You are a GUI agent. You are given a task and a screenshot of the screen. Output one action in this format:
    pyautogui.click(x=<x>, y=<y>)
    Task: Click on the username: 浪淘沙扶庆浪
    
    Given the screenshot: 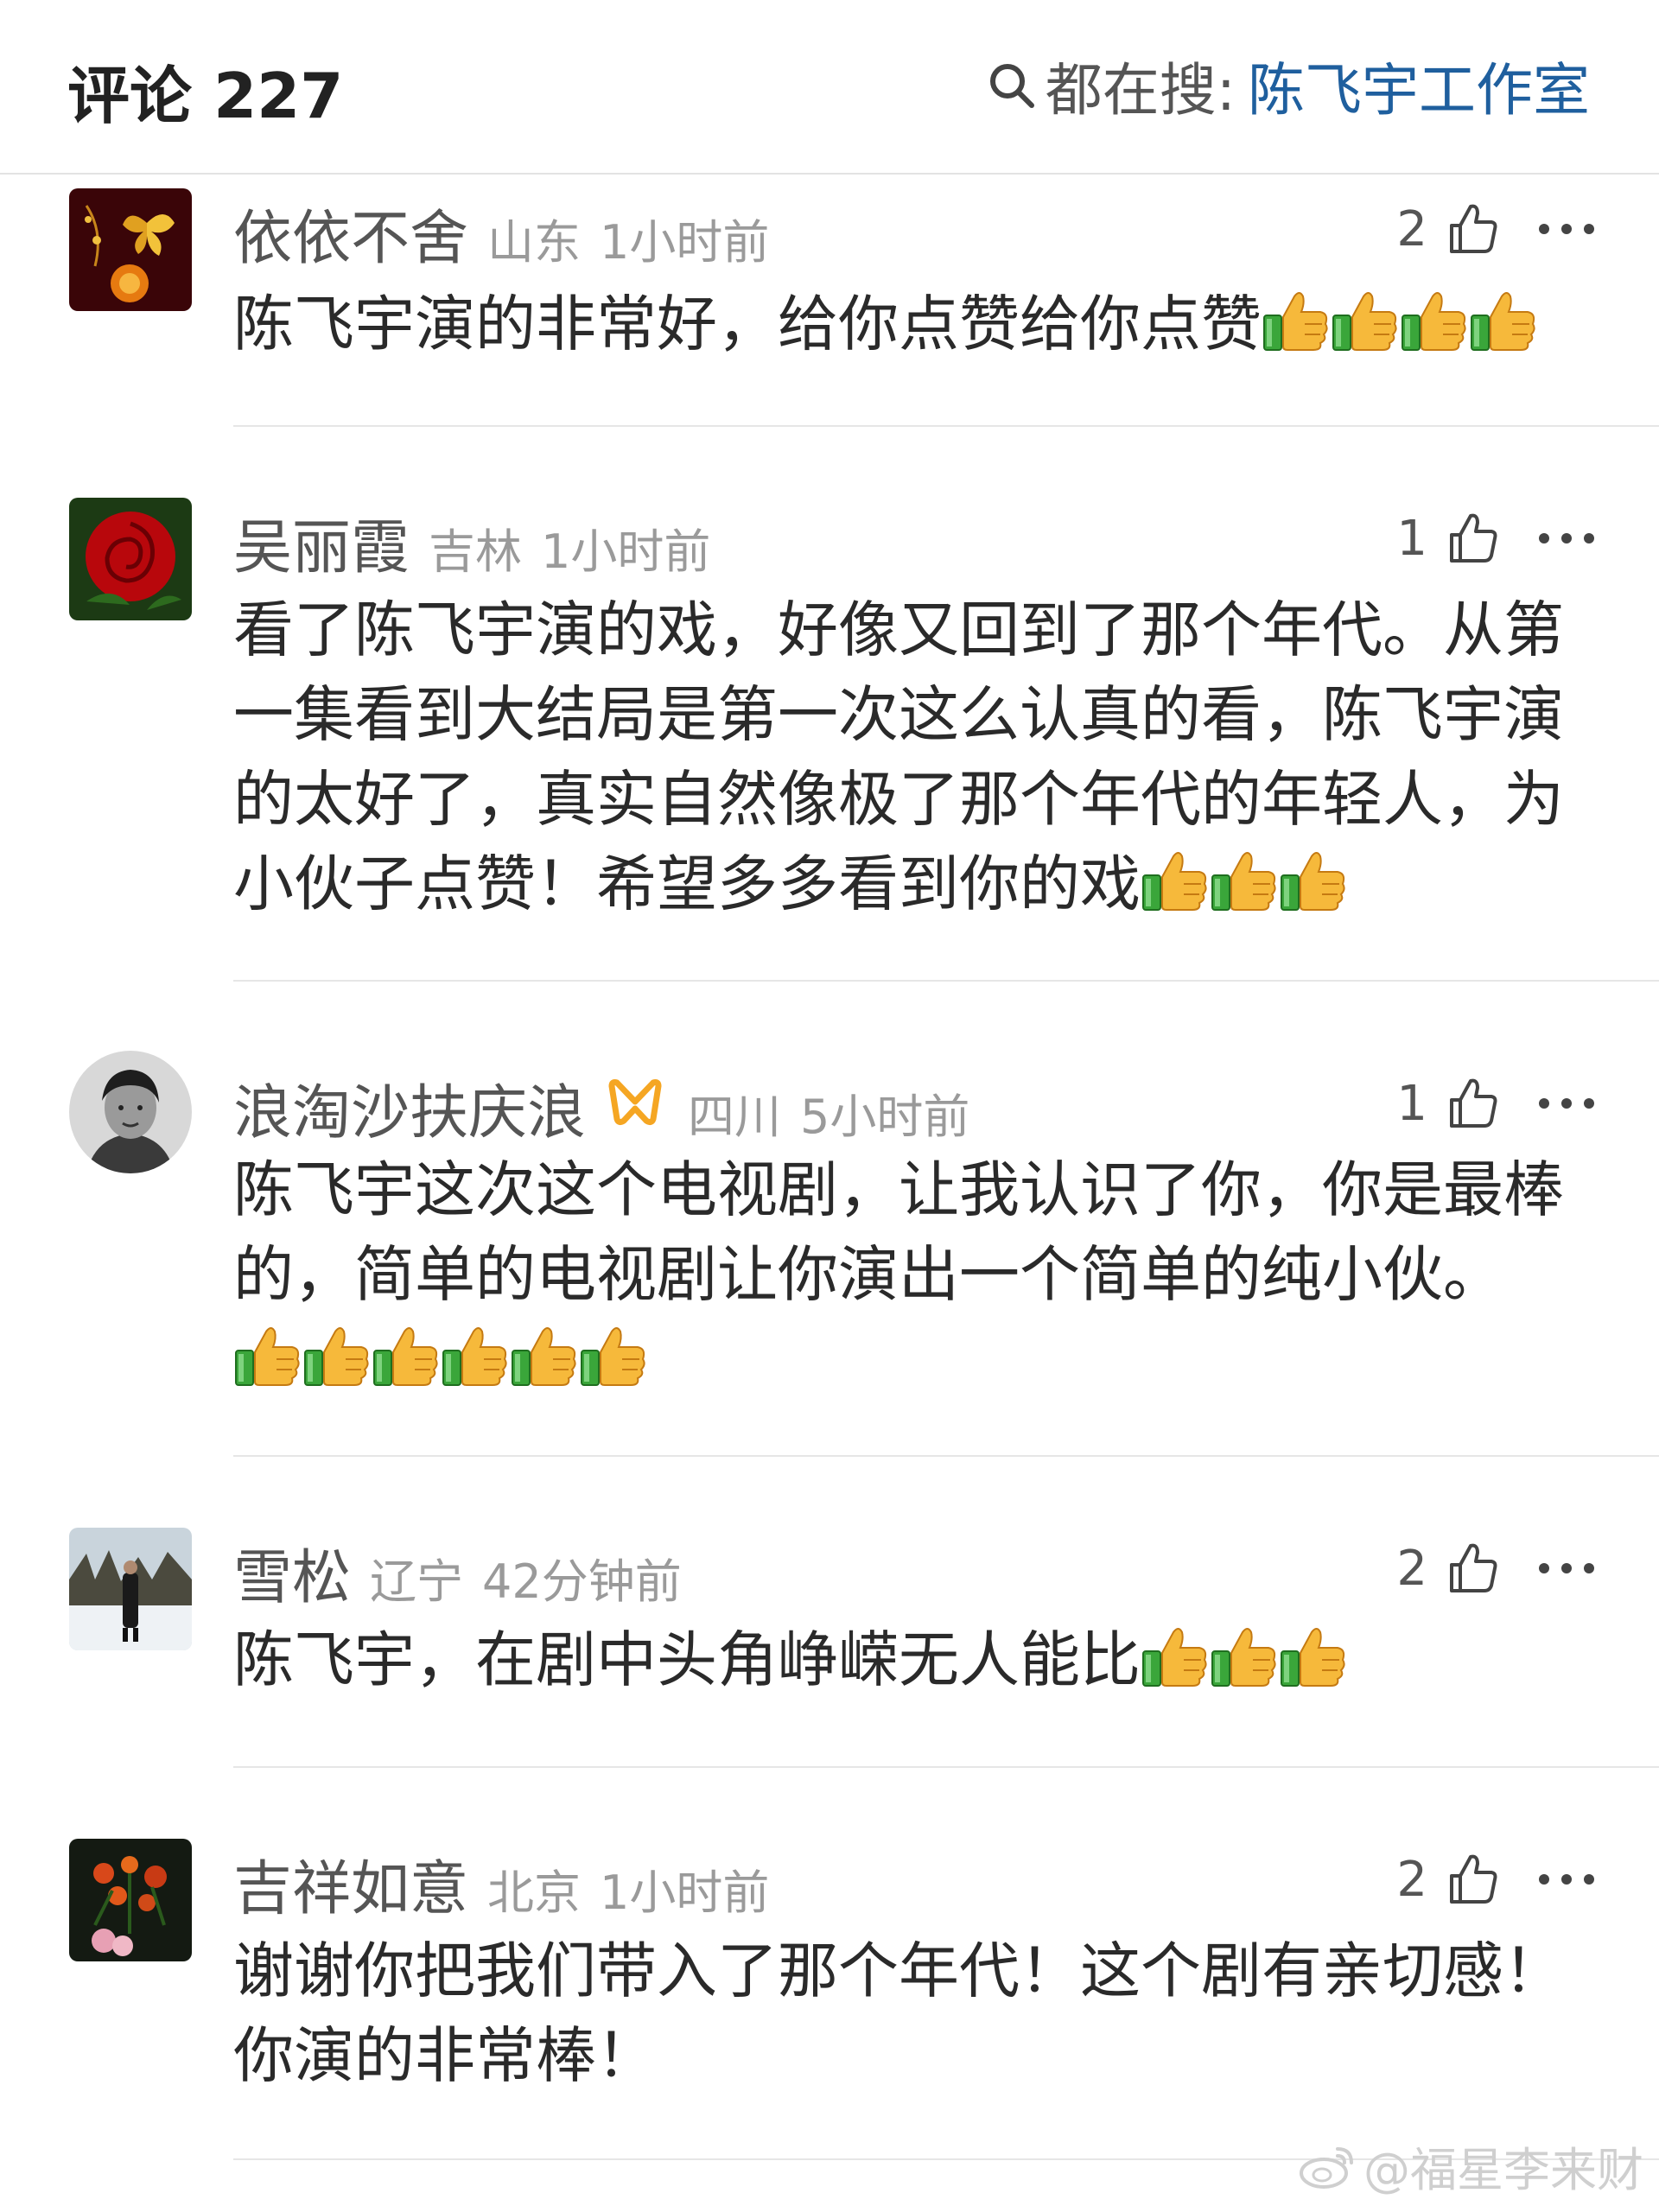 What is the action you would take?
    pyautogui.click(x=409, y=1107)
    